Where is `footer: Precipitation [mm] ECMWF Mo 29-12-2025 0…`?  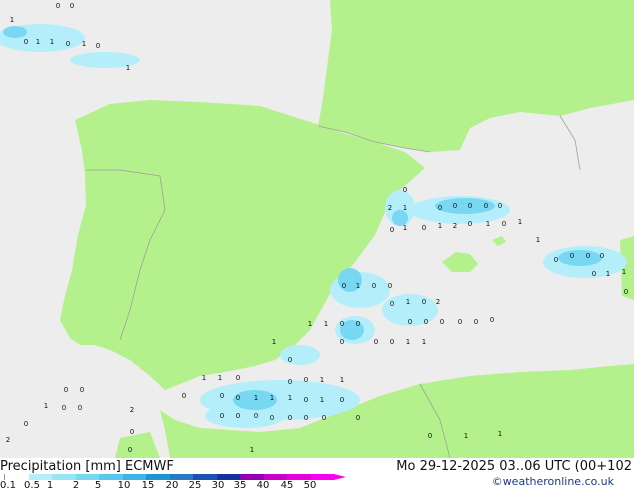 footer: Precipitation [mm] ECMWF Mo 29-12-2025 0… is located at coordinates (317, 474).